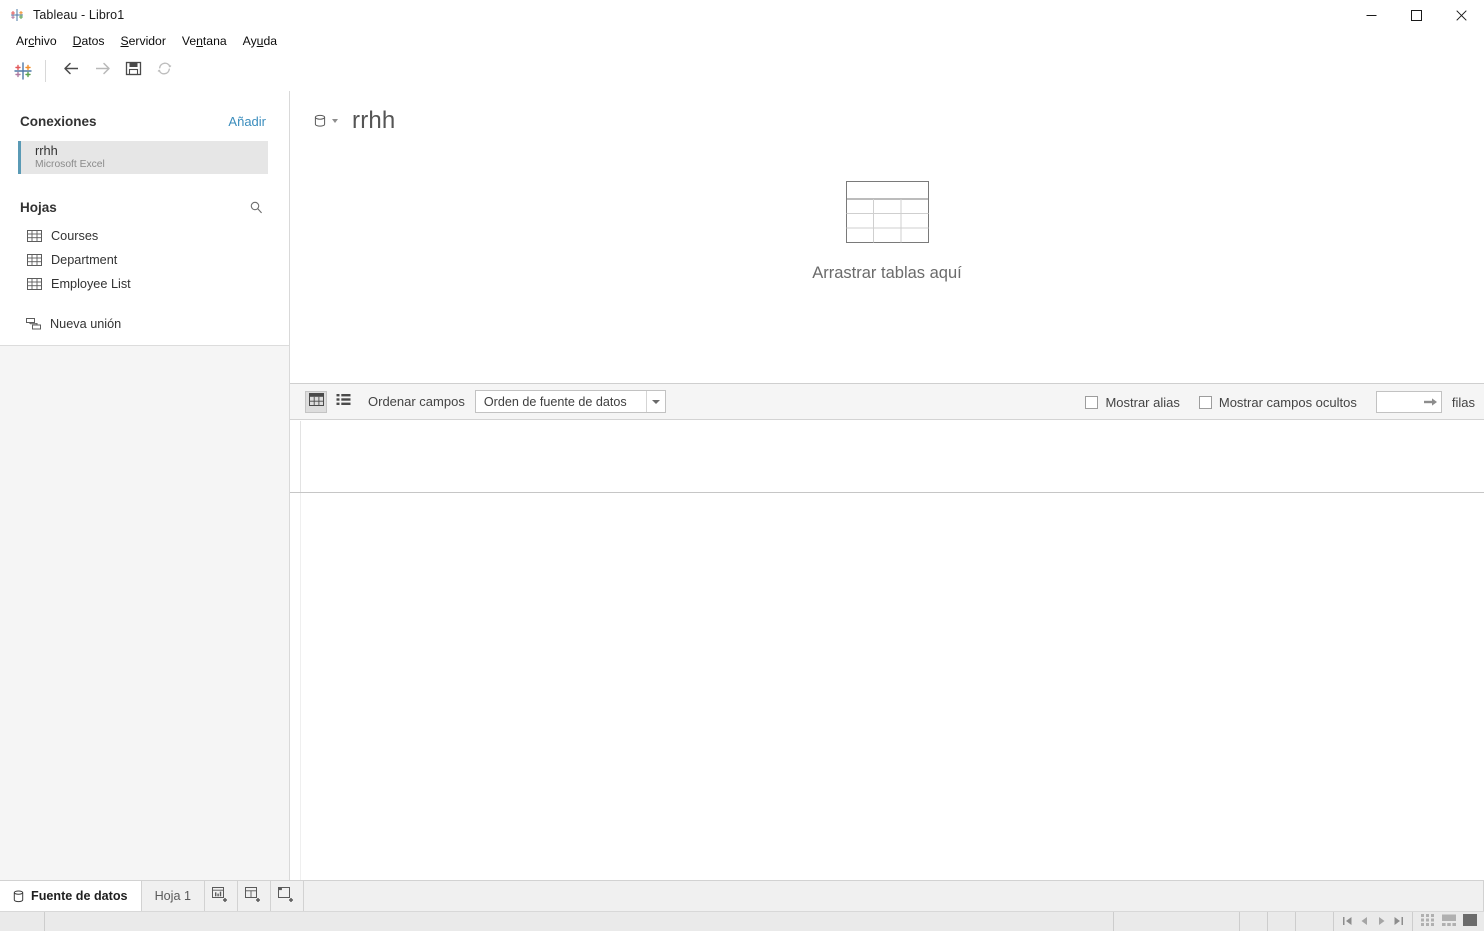 Image resolution: width=1484 pixels, height=931 pixels. I want to click on save-button, so click(133, 71).